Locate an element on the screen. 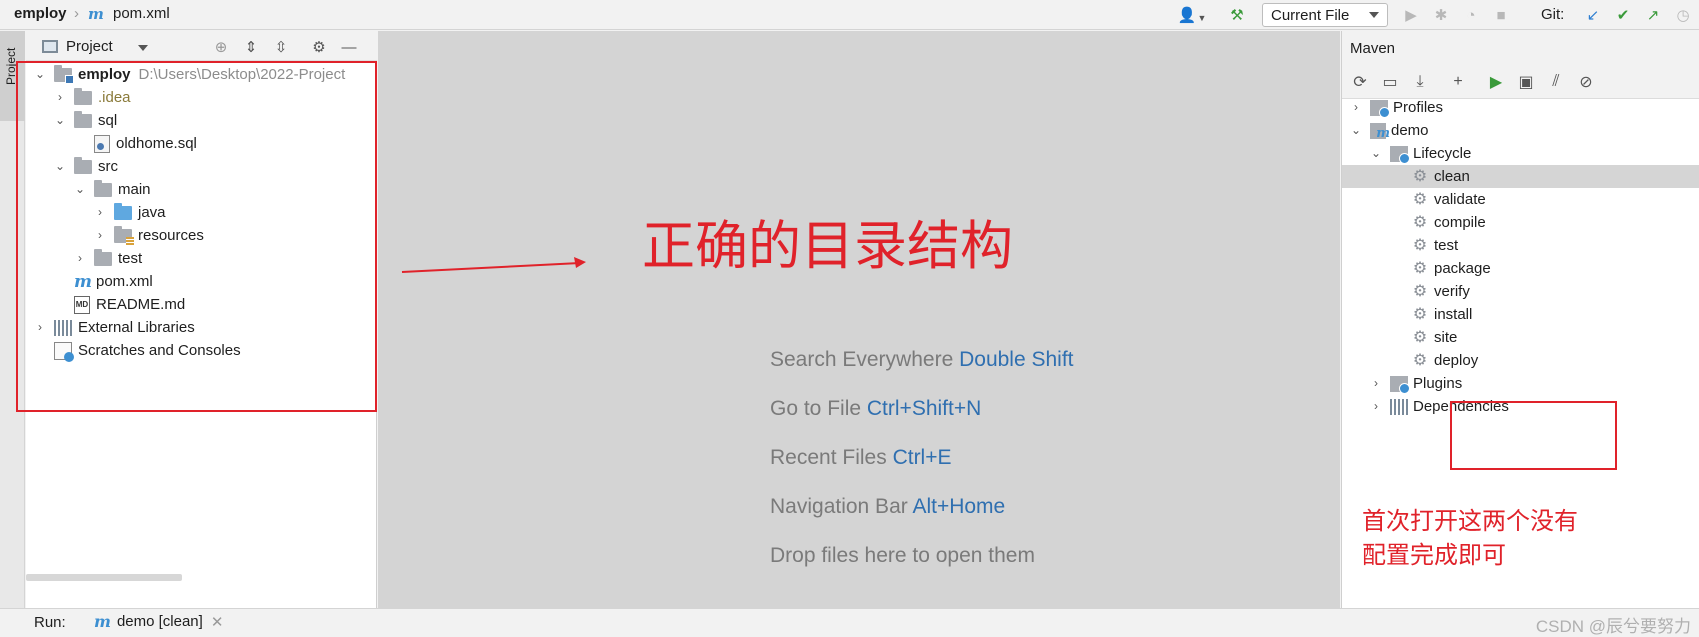  maven-goal-compile: ⚙ compile is located at coordinates (1449, 222).